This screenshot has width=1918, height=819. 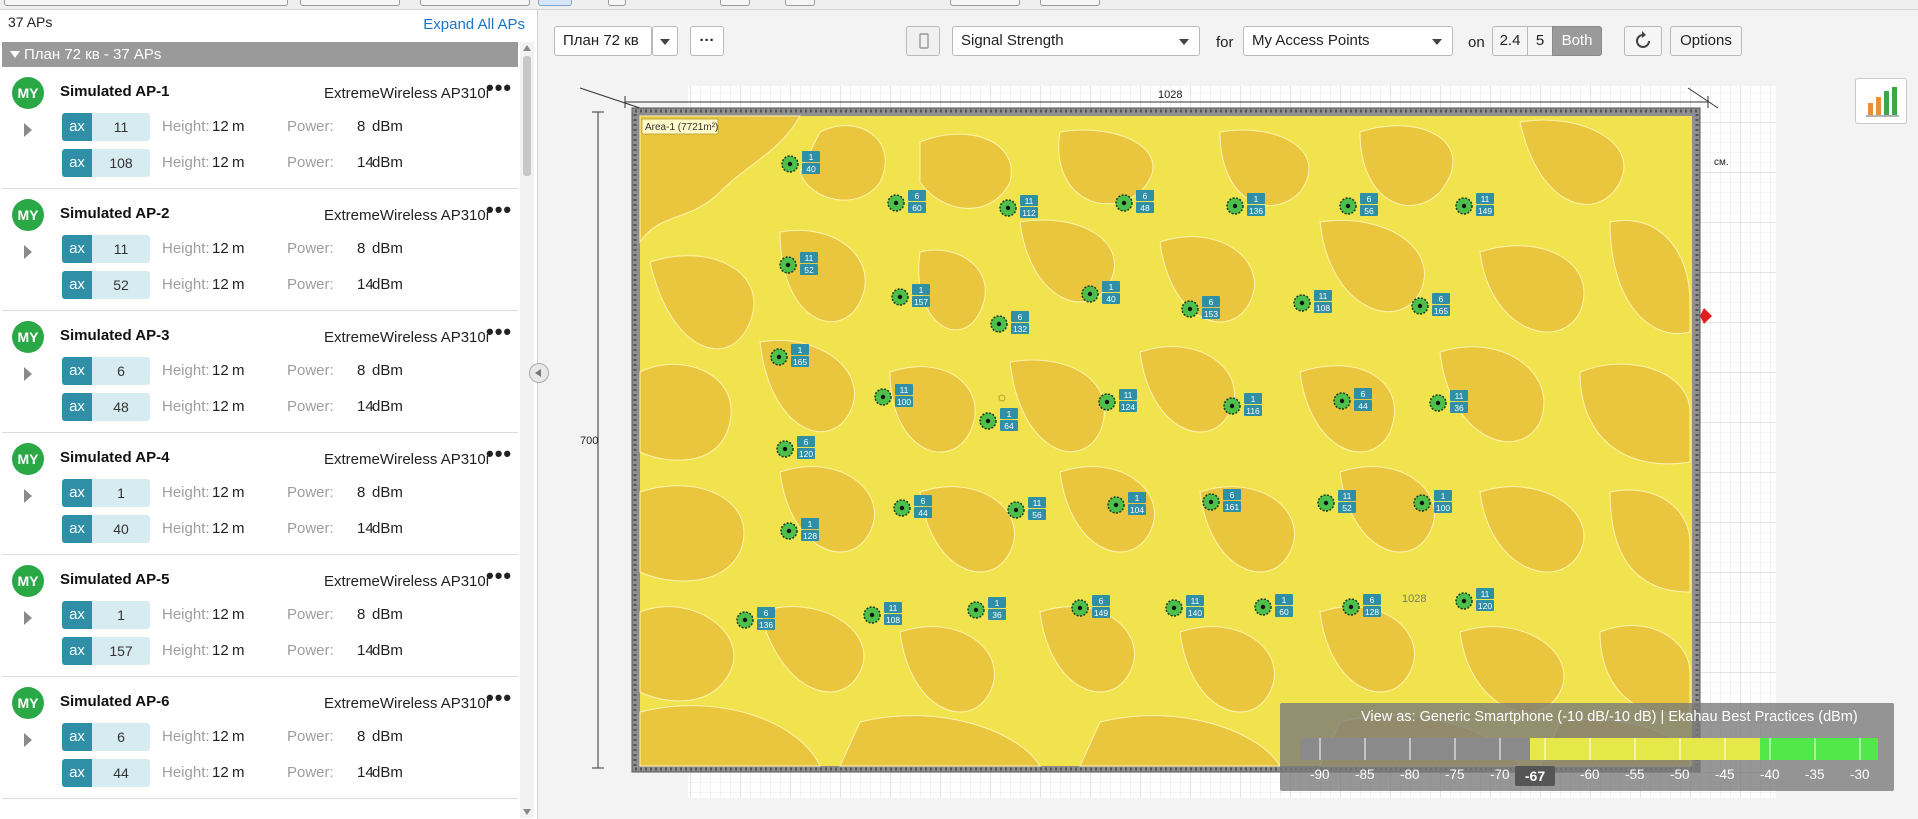 What do you see at coordinates (114, 457) in the screenshot?
I see `ap-name: Simulated AP-4` at bounding box center [114, 457].